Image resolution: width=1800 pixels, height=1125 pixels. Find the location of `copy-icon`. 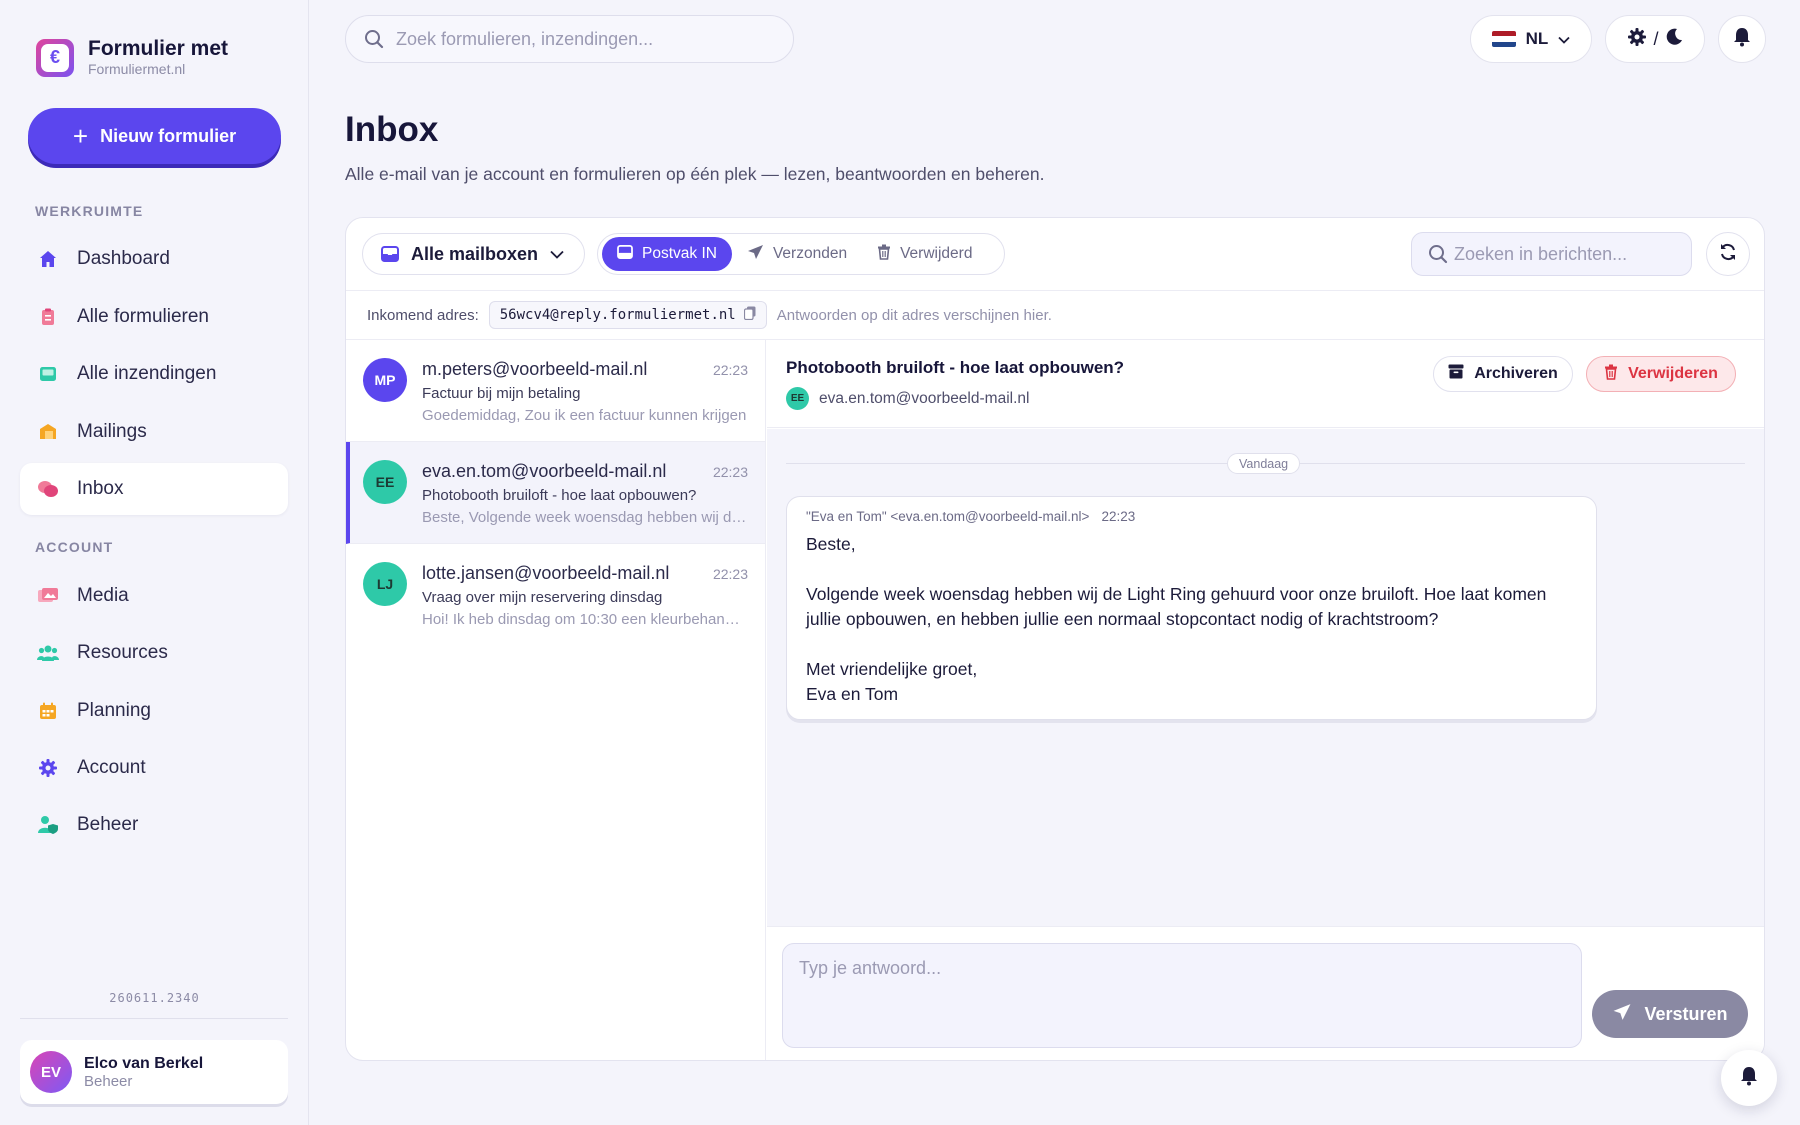

copy-icon is located at coordinates (749, 315).